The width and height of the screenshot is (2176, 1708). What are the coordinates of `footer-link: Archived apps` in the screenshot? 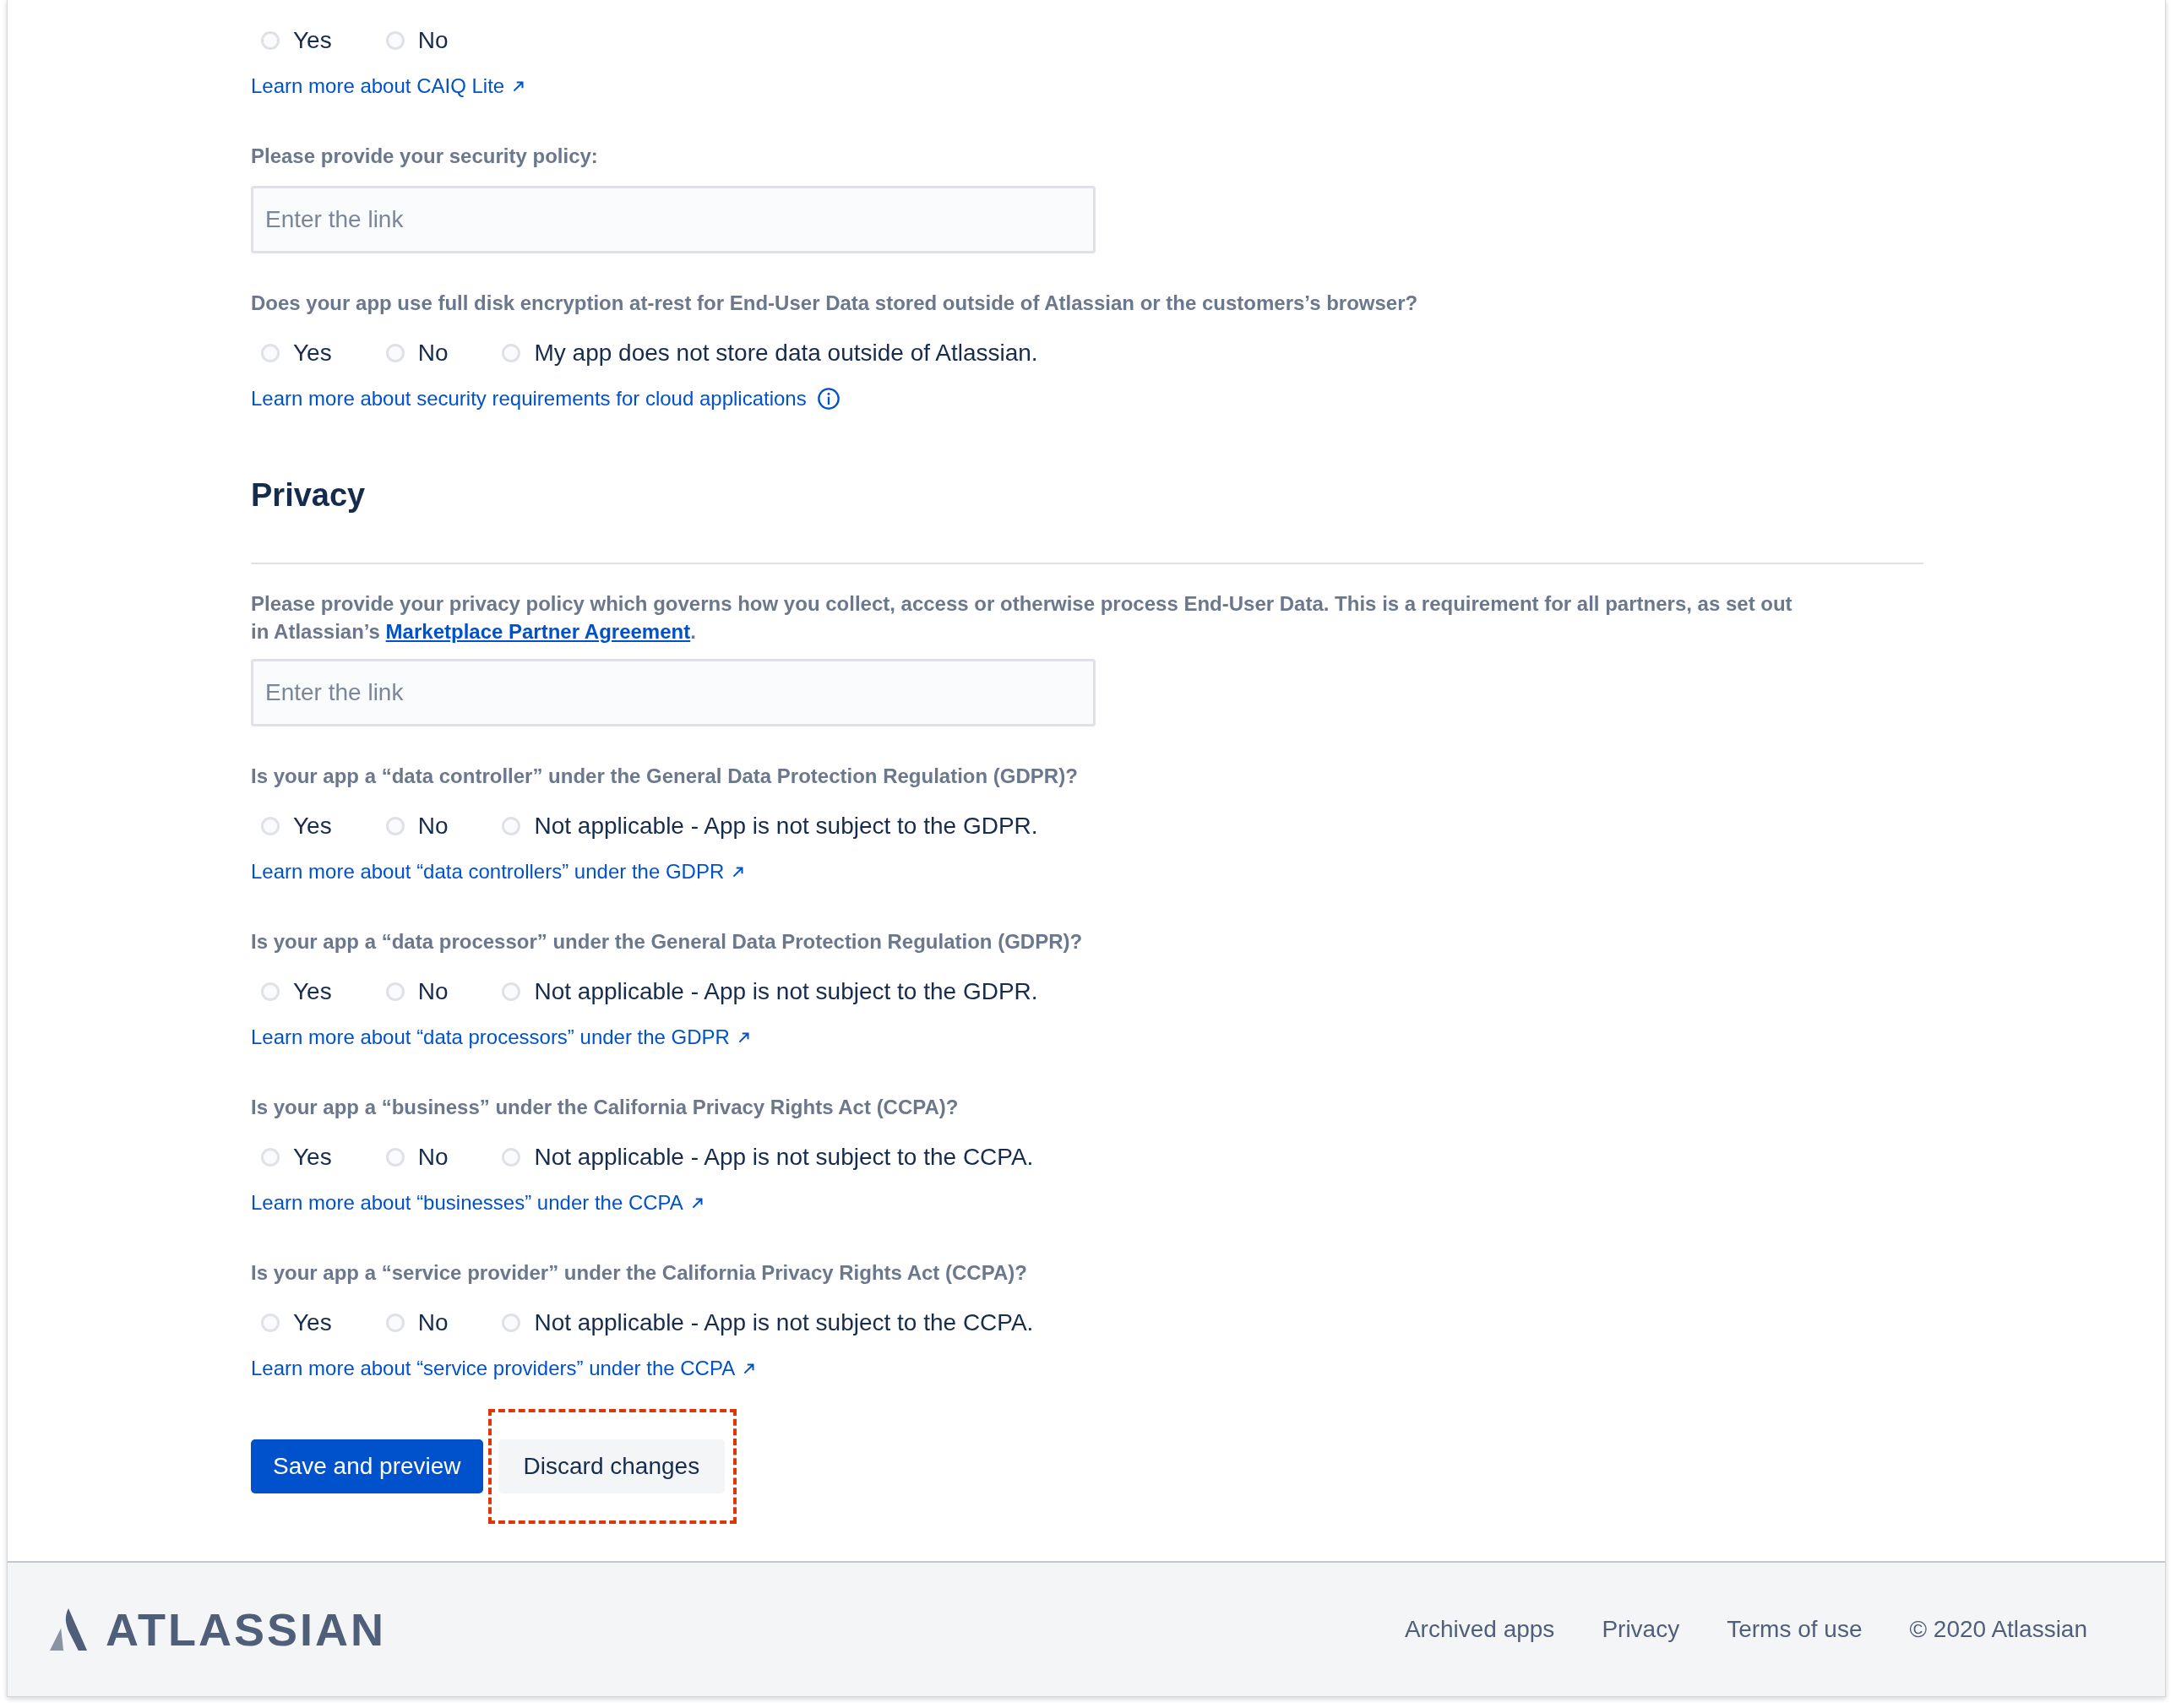 It's located at (1479, 1630).